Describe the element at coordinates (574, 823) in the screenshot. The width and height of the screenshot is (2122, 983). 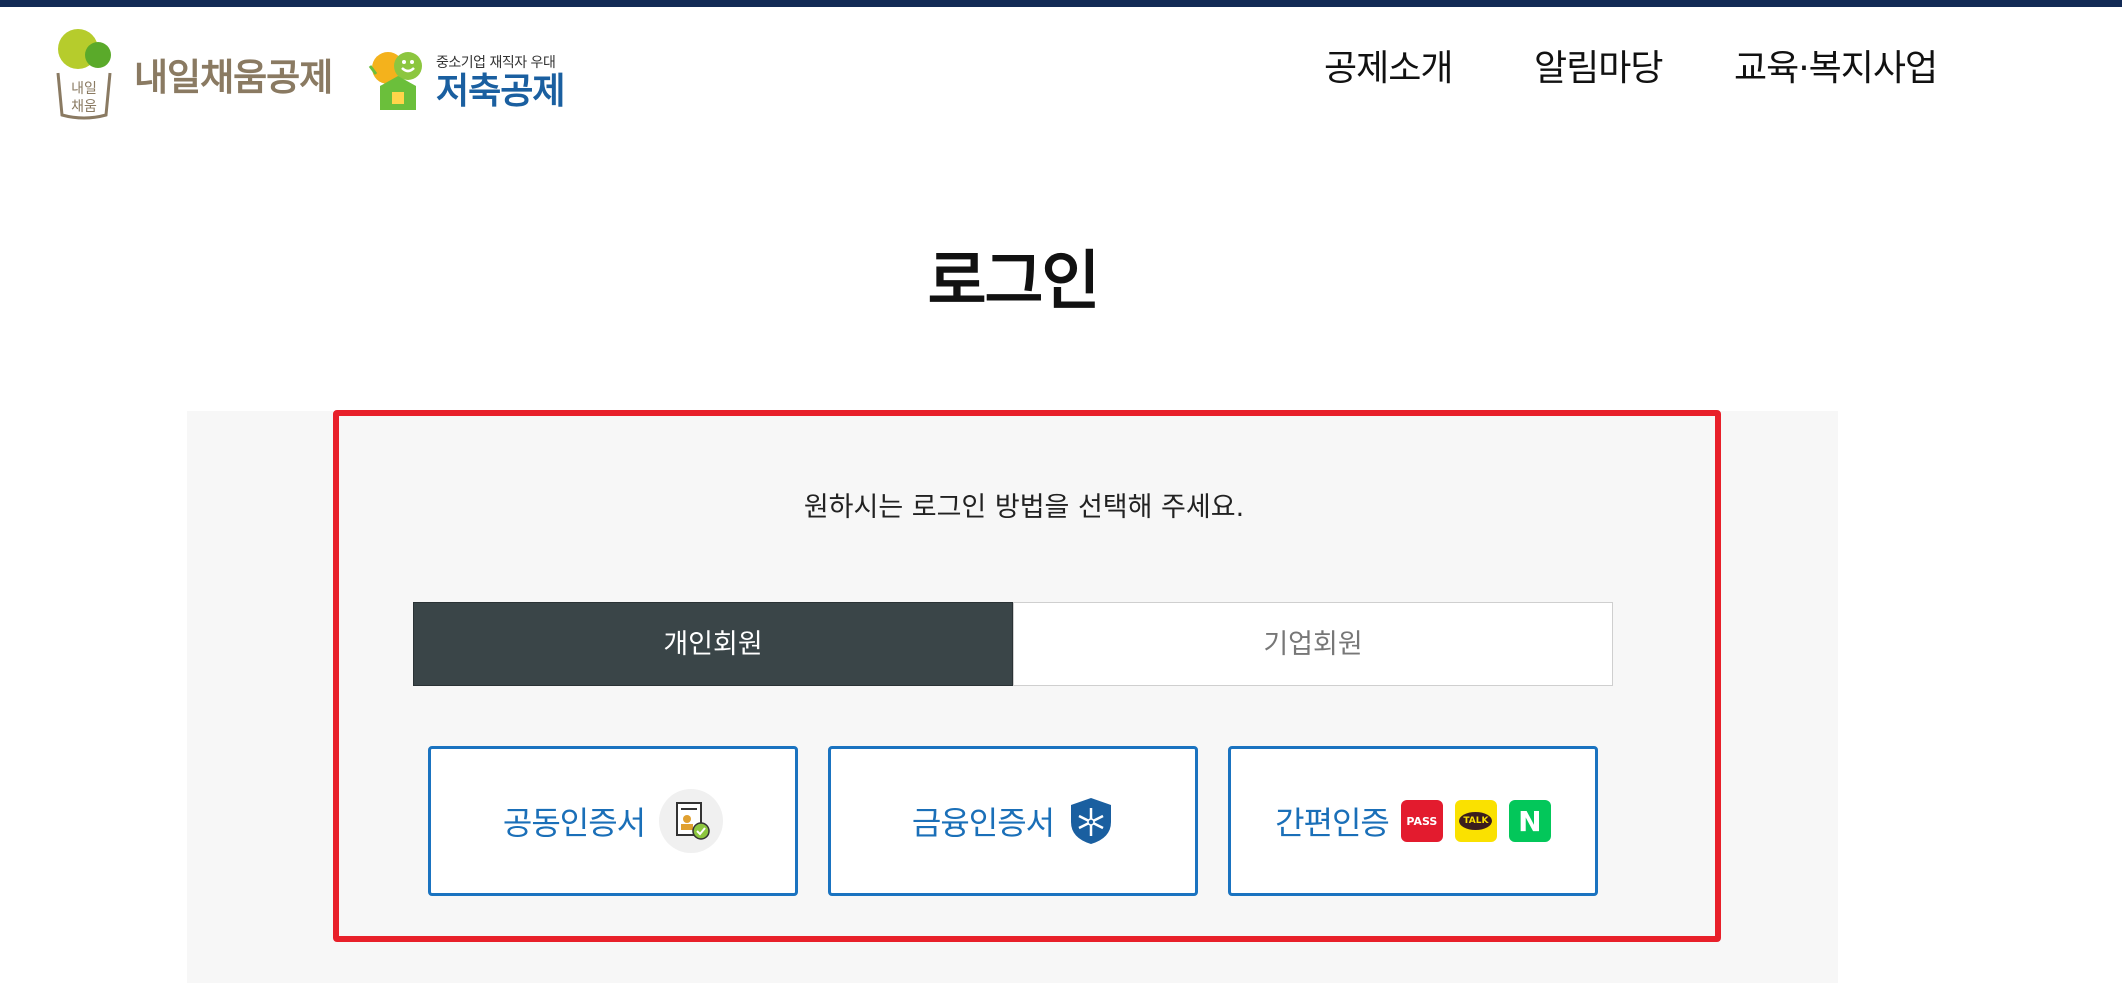
I see `joint-certificate-label: 공동인증서` at that location.